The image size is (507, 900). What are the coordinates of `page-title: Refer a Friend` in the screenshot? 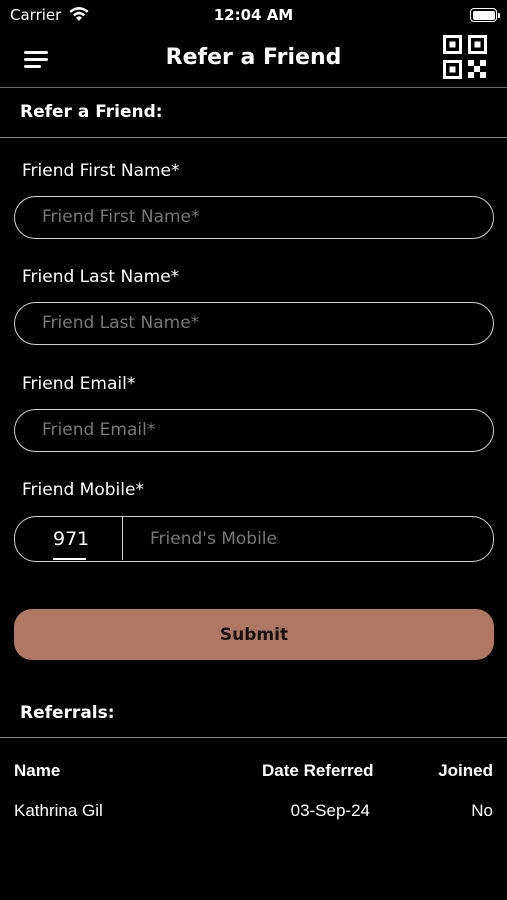 It's located at (253, 57).